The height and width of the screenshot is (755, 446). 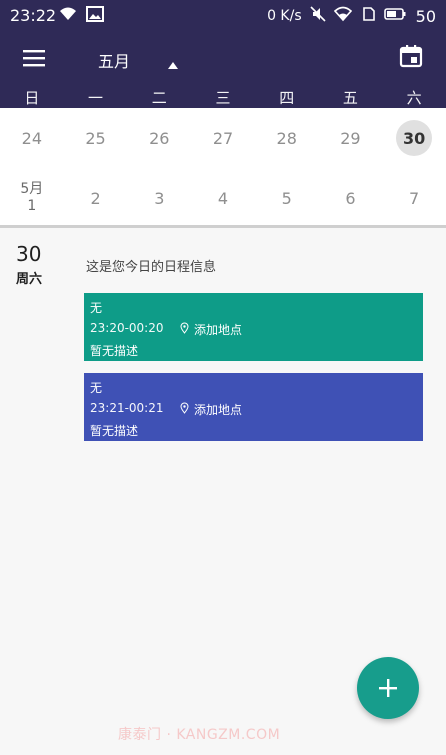 What do you see at coordinates (96, 138) in the screenshot?
I see `calendar-day: 25` at bounding box center [96, 138].